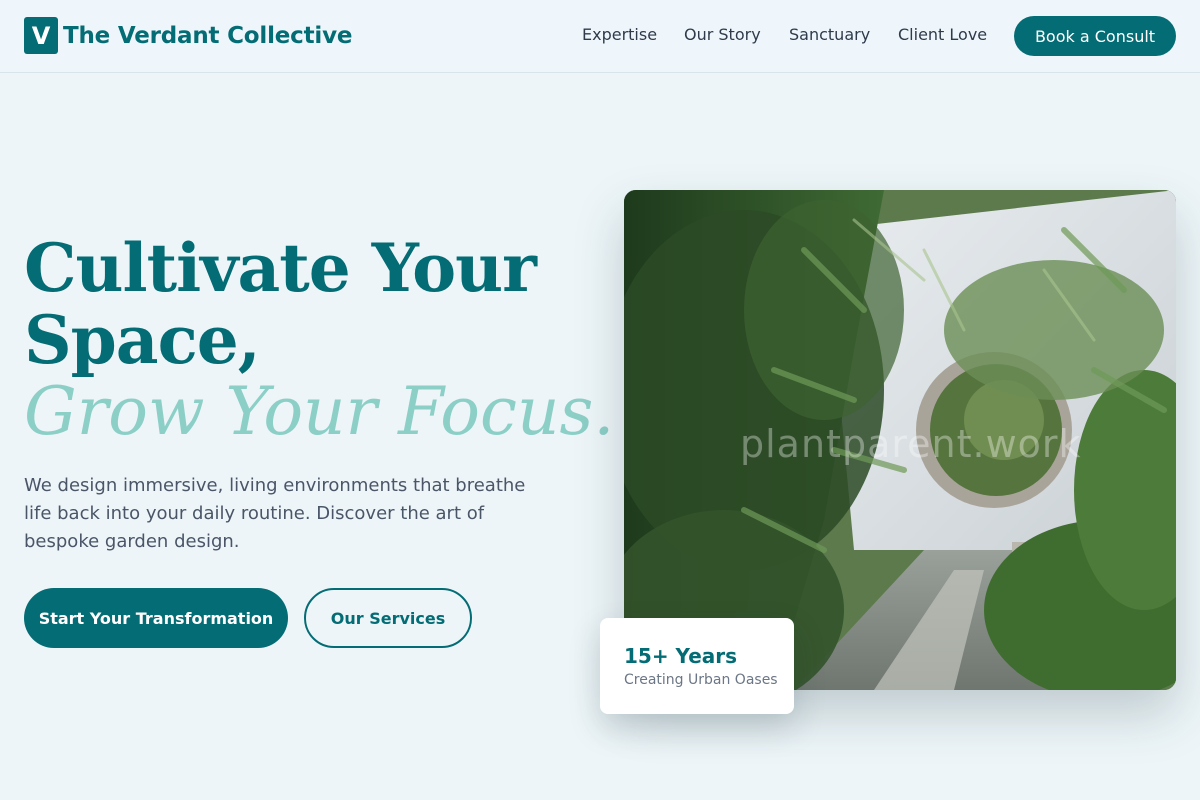 This screenshot has width=1200, height=800. I want to click on stat-caption: Creating Urban Oases, so click(701, 680).